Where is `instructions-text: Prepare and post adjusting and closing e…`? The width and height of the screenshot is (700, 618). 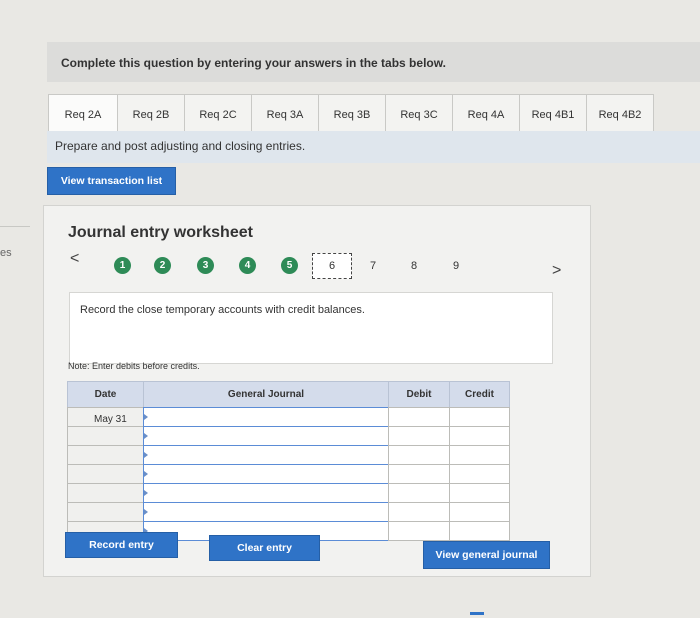 instructions-text: Prepare and post adjusting and closing e… is located at coordinates (180, 146).